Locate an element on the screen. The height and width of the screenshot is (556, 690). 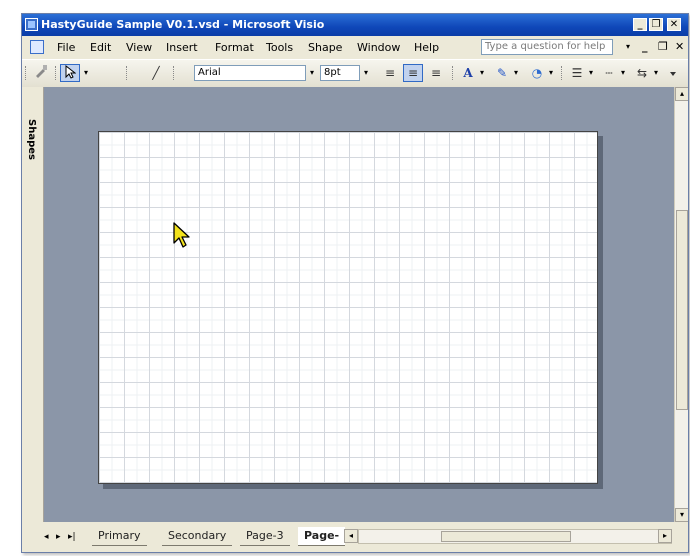
align-right-icon: ≡ is located at coordinates (436, 73).